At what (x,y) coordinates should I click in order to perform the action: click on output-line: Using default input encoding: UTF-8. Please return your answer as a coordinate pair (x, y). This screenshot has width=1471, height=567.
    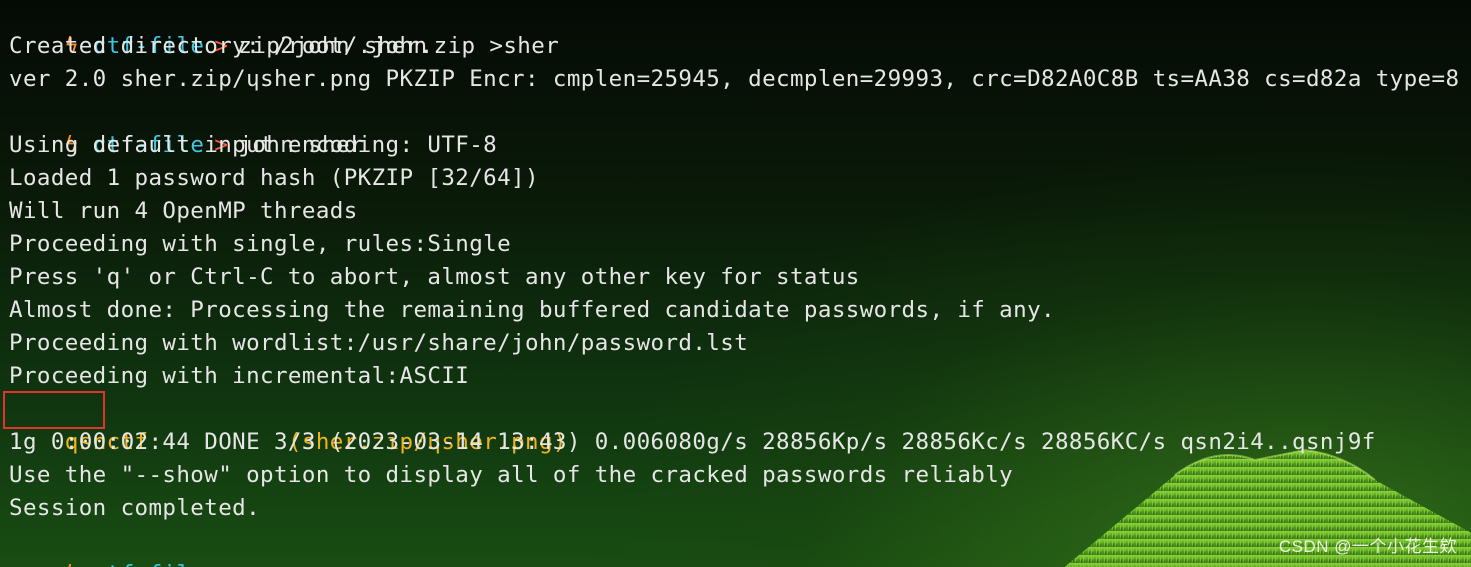
    Looking at the image, I should click on (253, 145).